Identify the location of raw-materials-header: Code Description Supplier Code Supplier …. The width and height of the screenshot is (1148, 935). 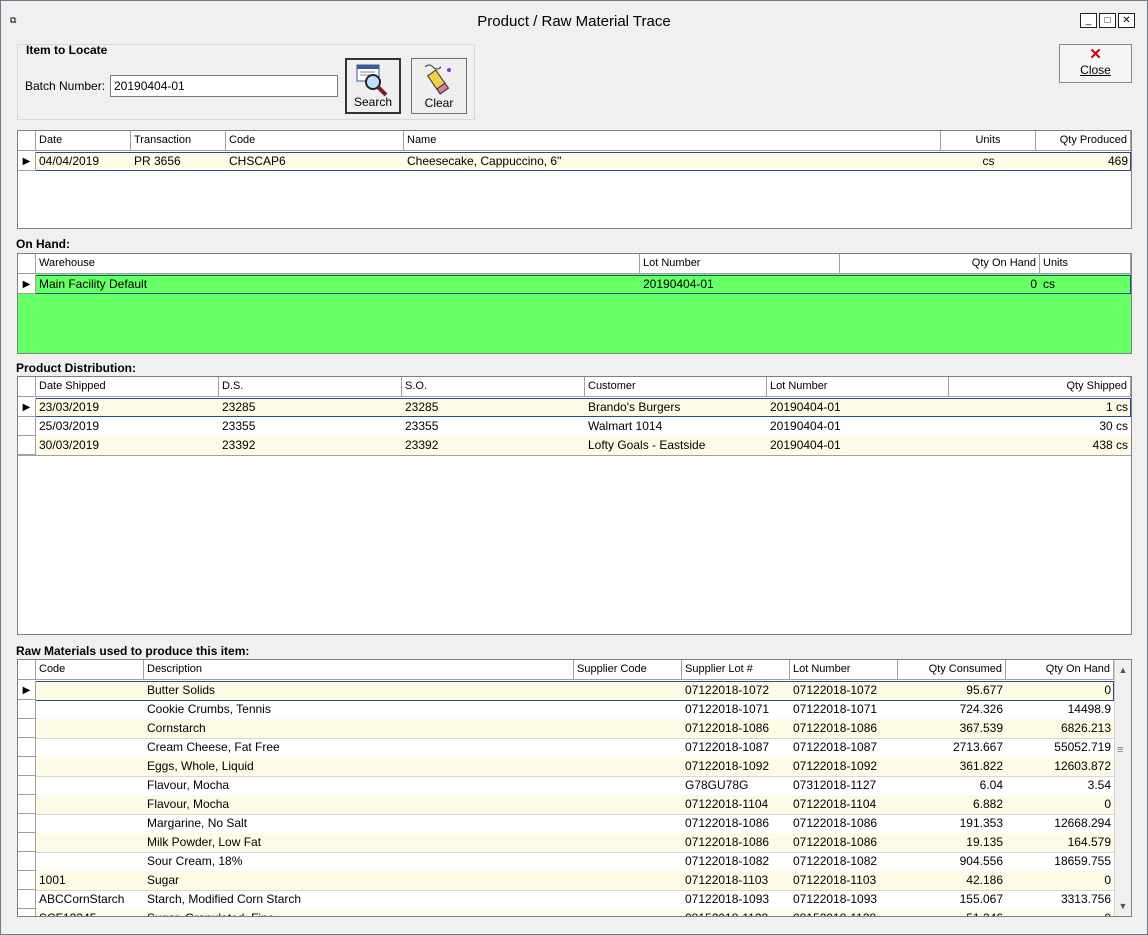
(566, 670).